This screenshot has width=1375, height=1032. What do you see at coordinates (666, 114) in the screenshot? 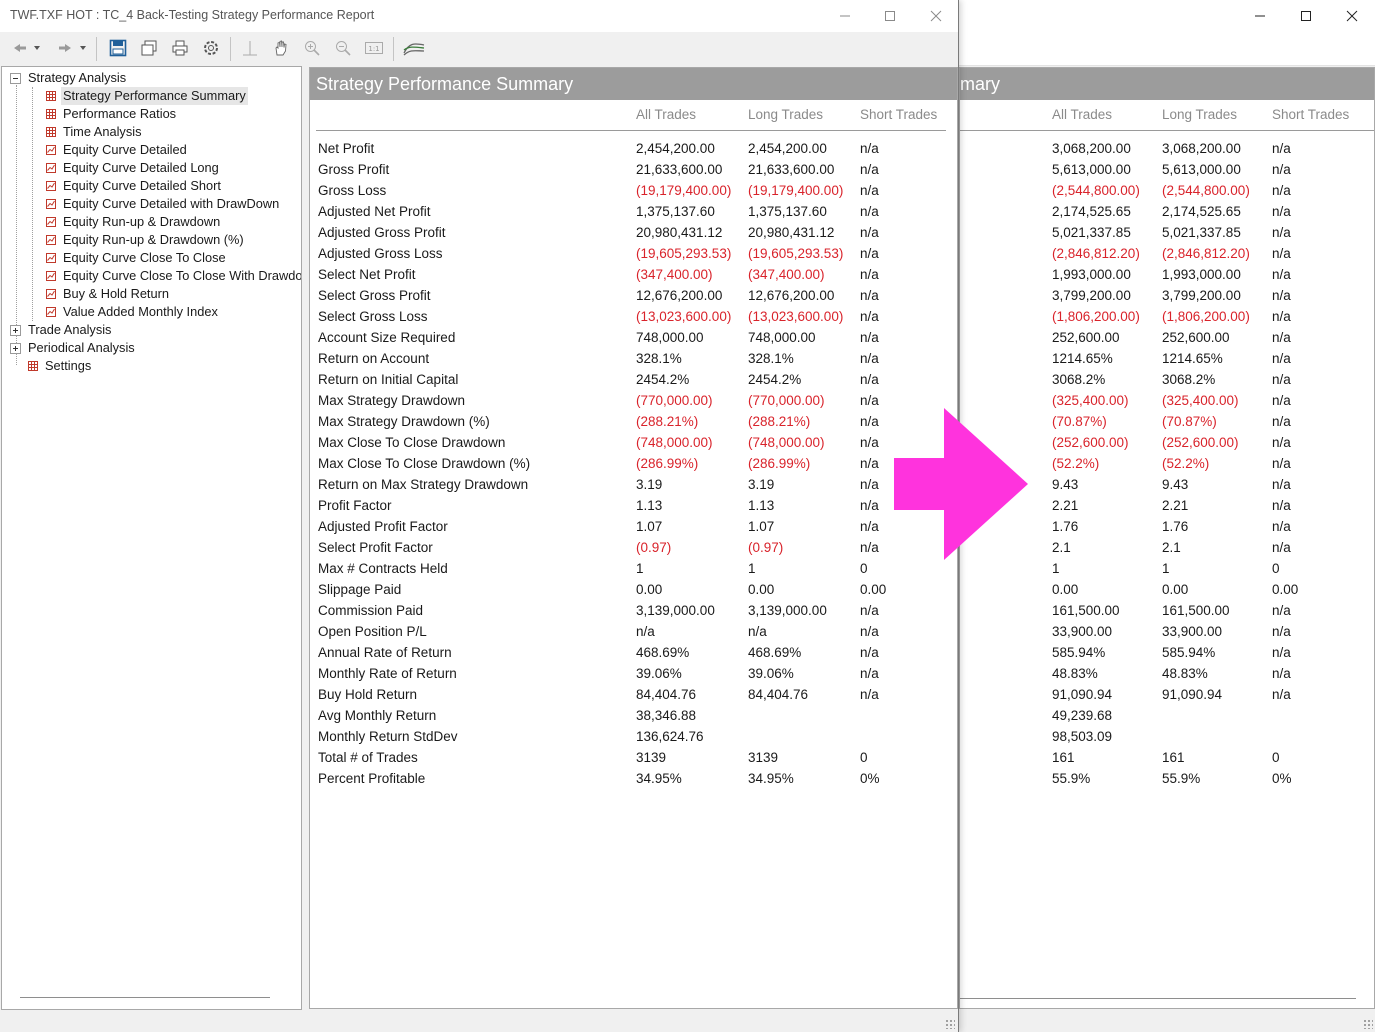
I see `col-all-trades: All Trades` at bounding box center [666, 114].